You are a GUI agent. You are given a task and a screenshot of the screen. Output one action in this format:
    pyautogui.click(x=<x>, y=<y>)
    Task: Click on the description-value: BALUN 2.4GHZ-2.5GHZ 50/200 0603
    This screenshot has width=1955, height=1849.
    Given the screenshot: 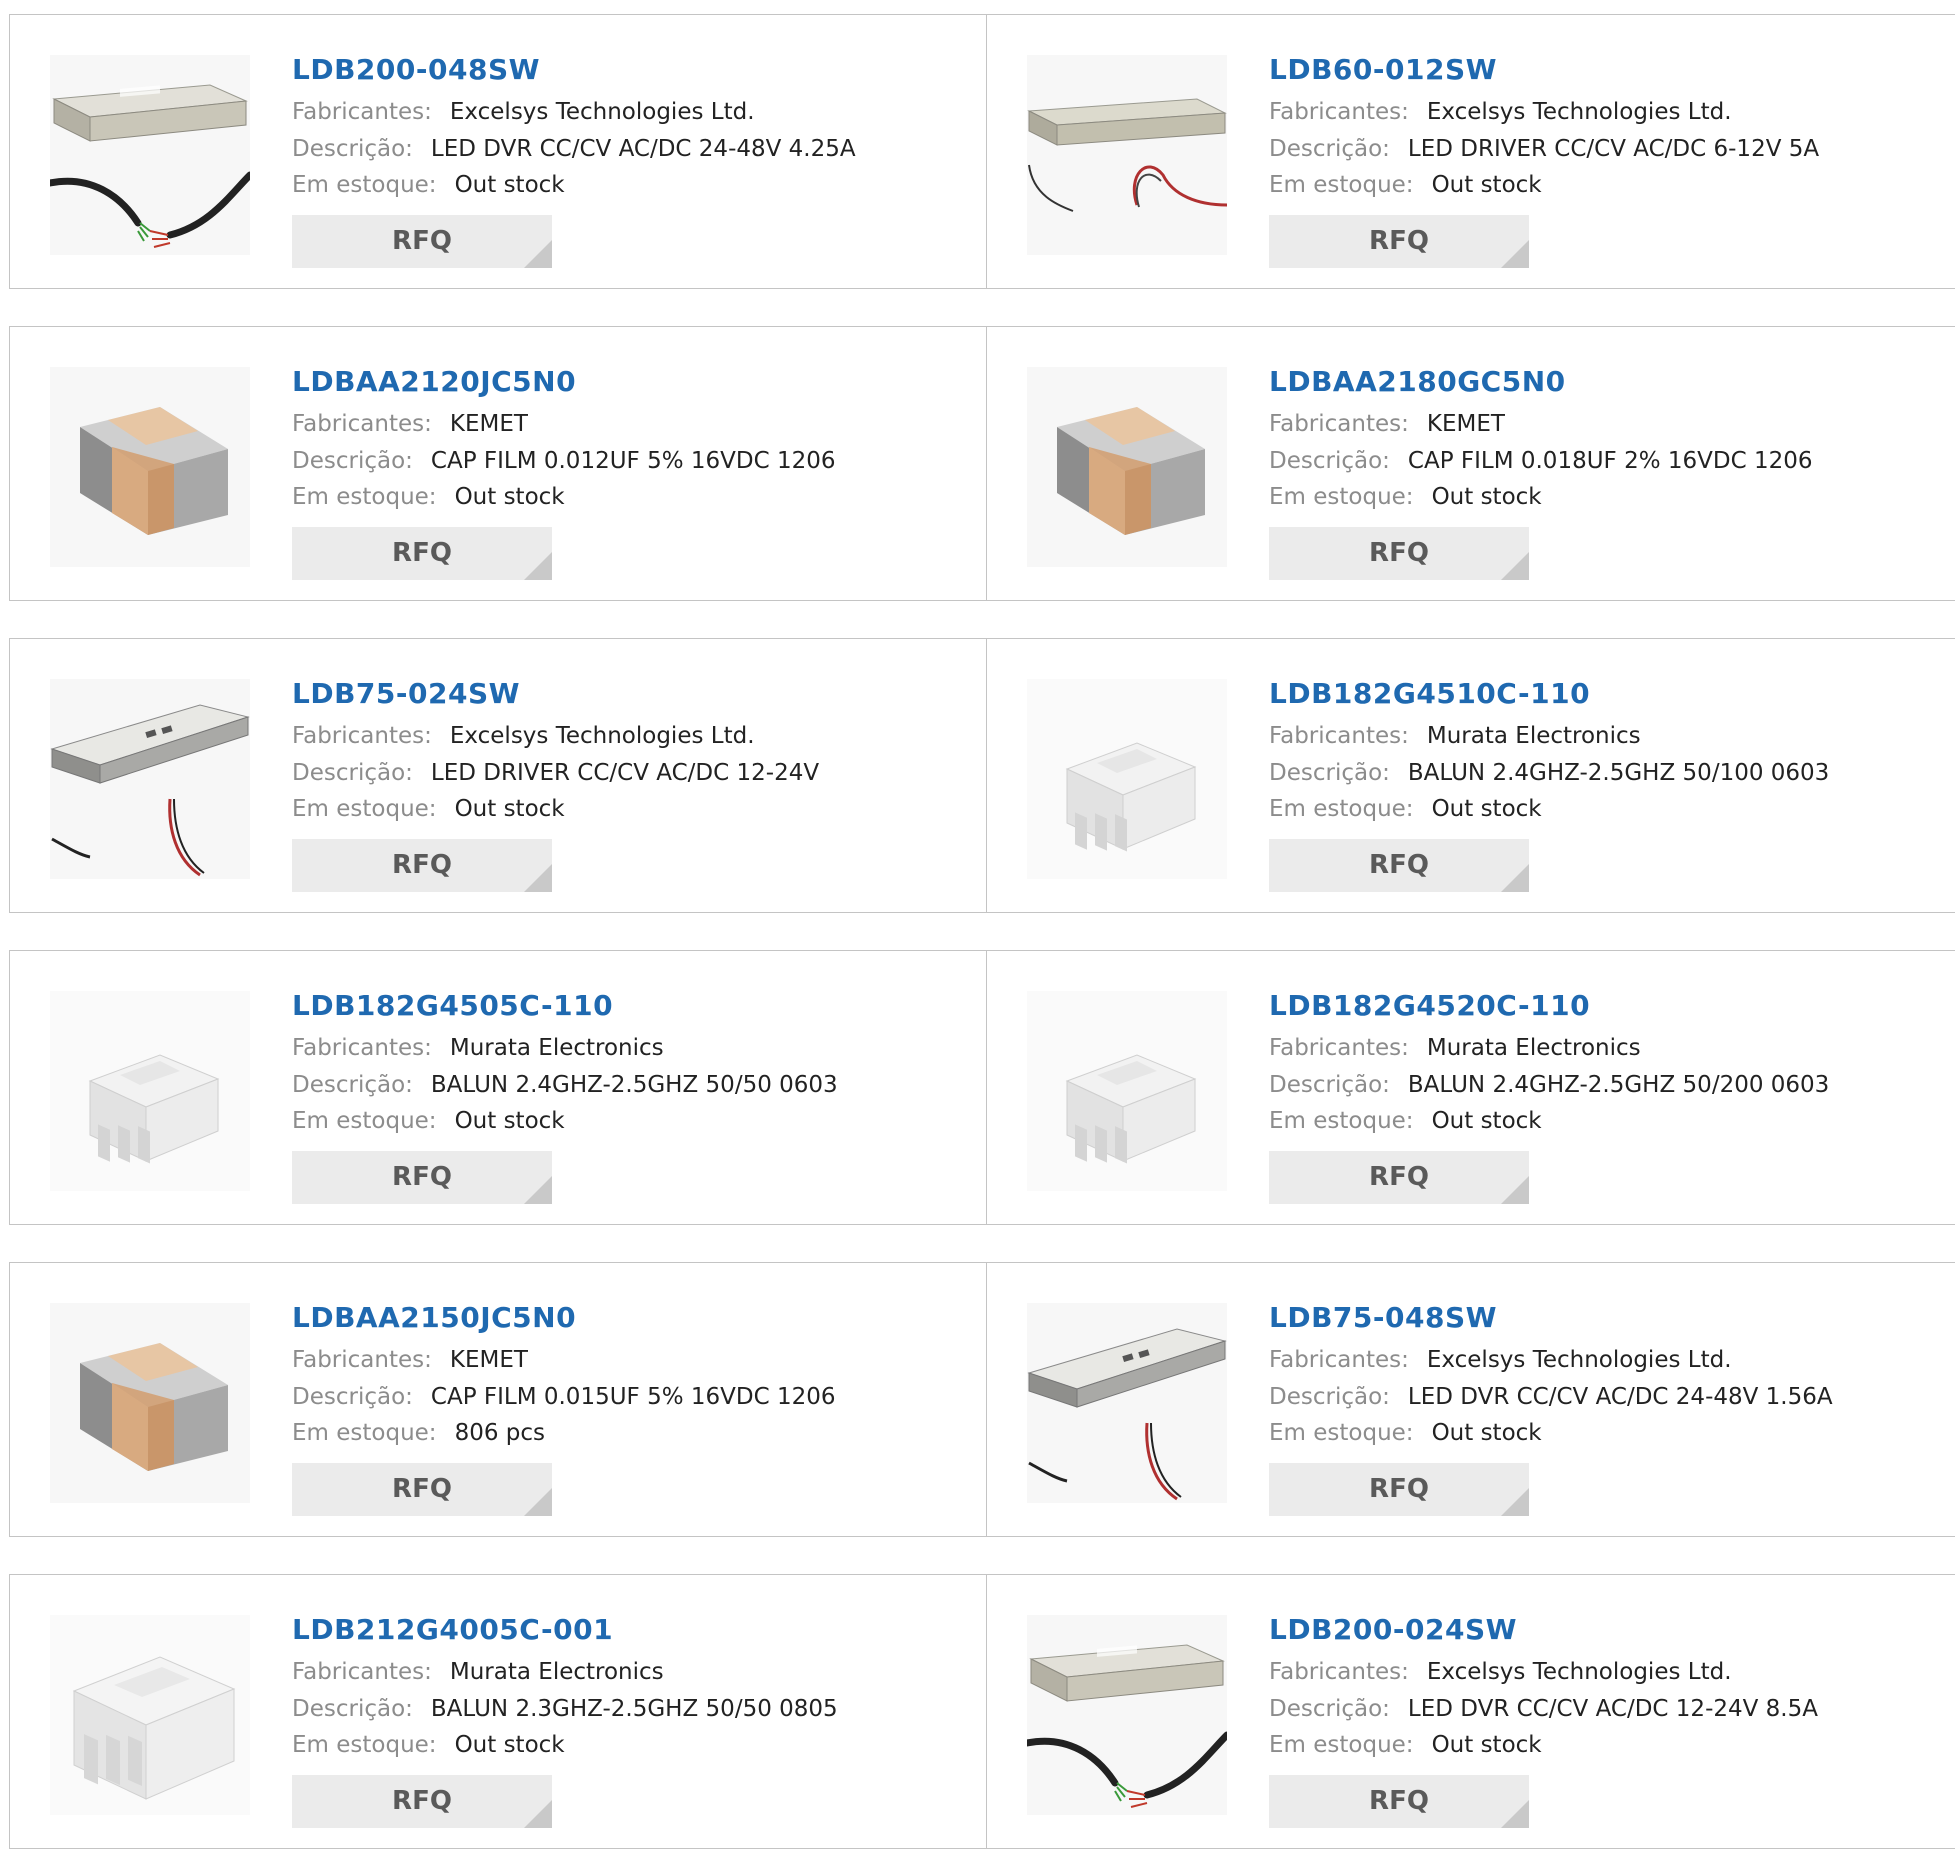 What is the action you would take?
    pyautogui.click(x=1618, y=1085)
    